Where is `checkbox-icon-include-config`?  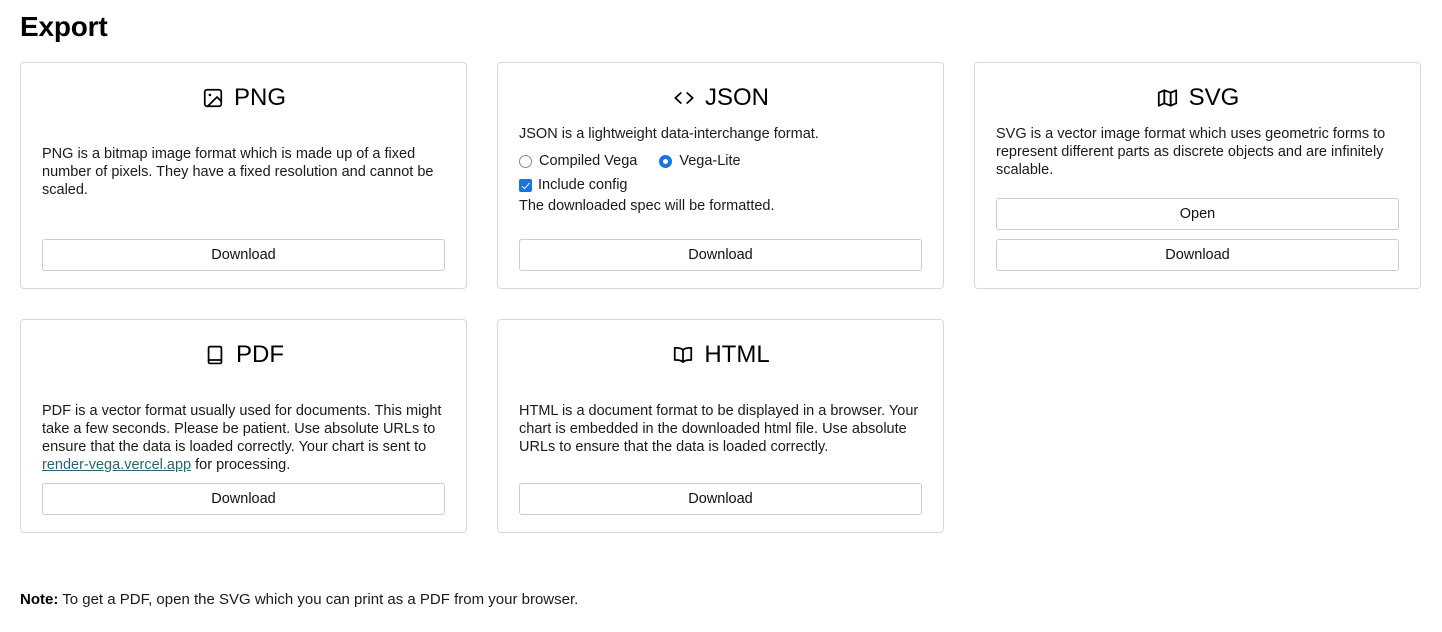
checkbox-icon-include-config is located at coordinates (525, 185).